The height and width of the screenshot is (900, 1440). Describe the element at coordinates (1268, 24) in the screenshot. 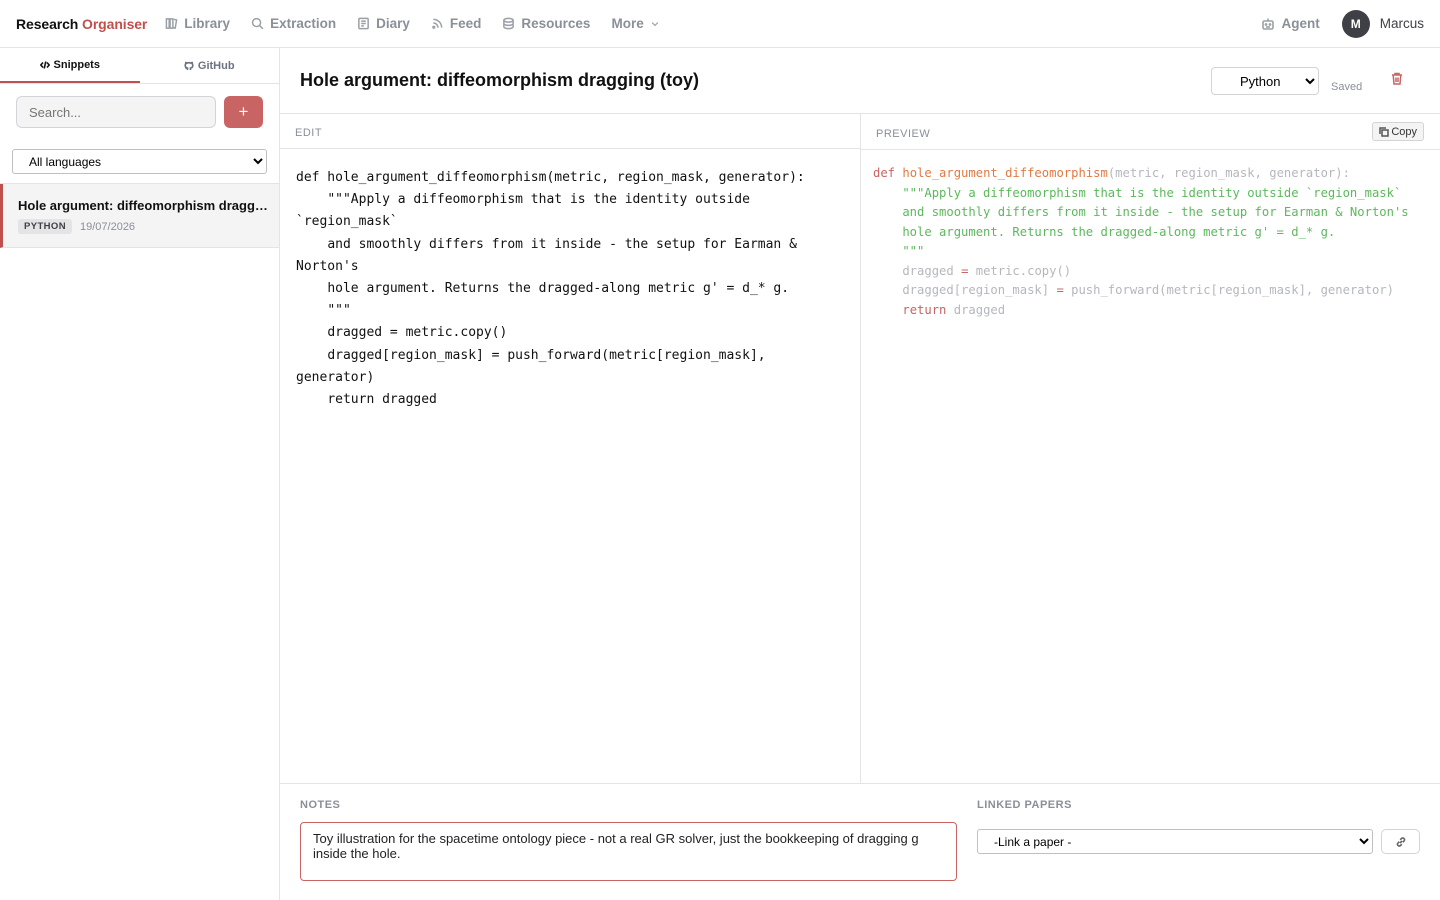

I see `robot-icon` at that location.